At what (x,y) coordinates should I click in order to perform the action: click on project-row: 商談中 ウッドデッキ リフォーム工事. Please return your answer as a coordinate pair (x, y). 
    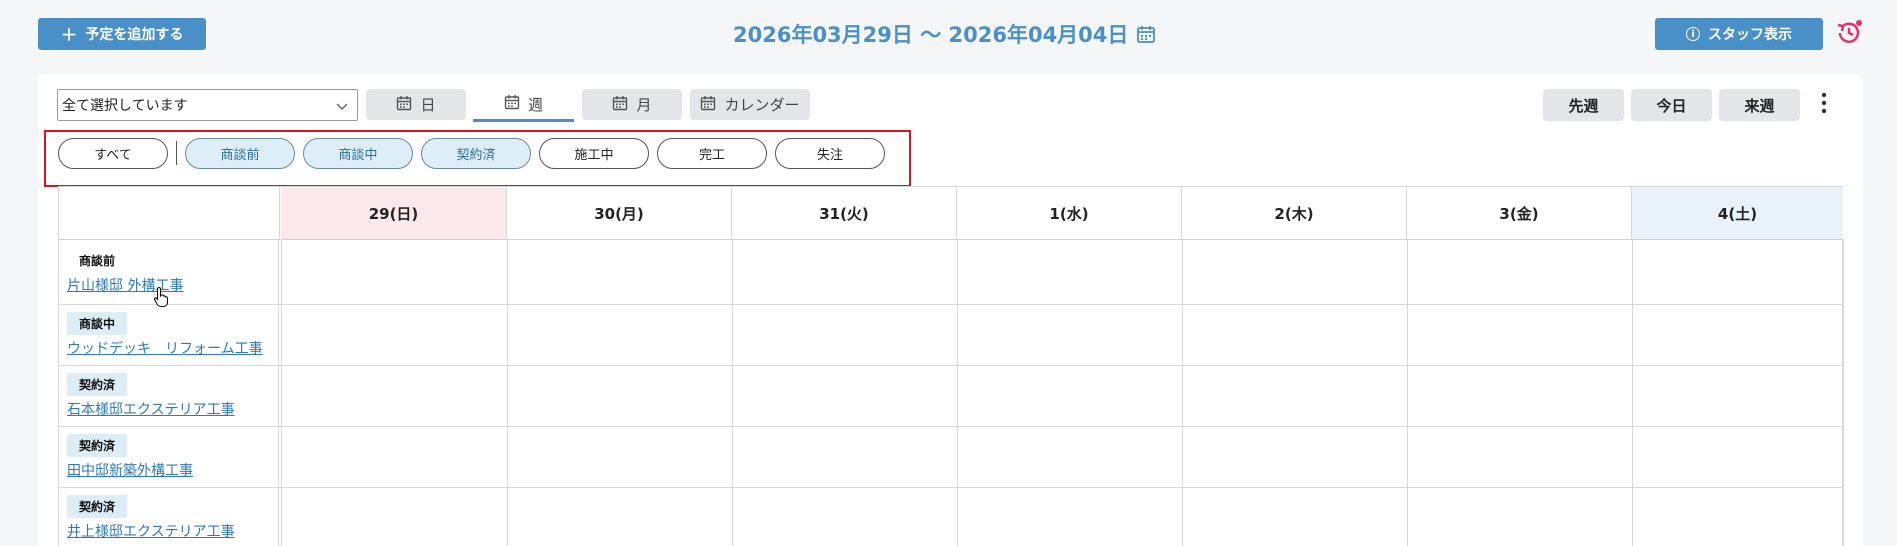
    Looking at the image, I should click on (165, 335).